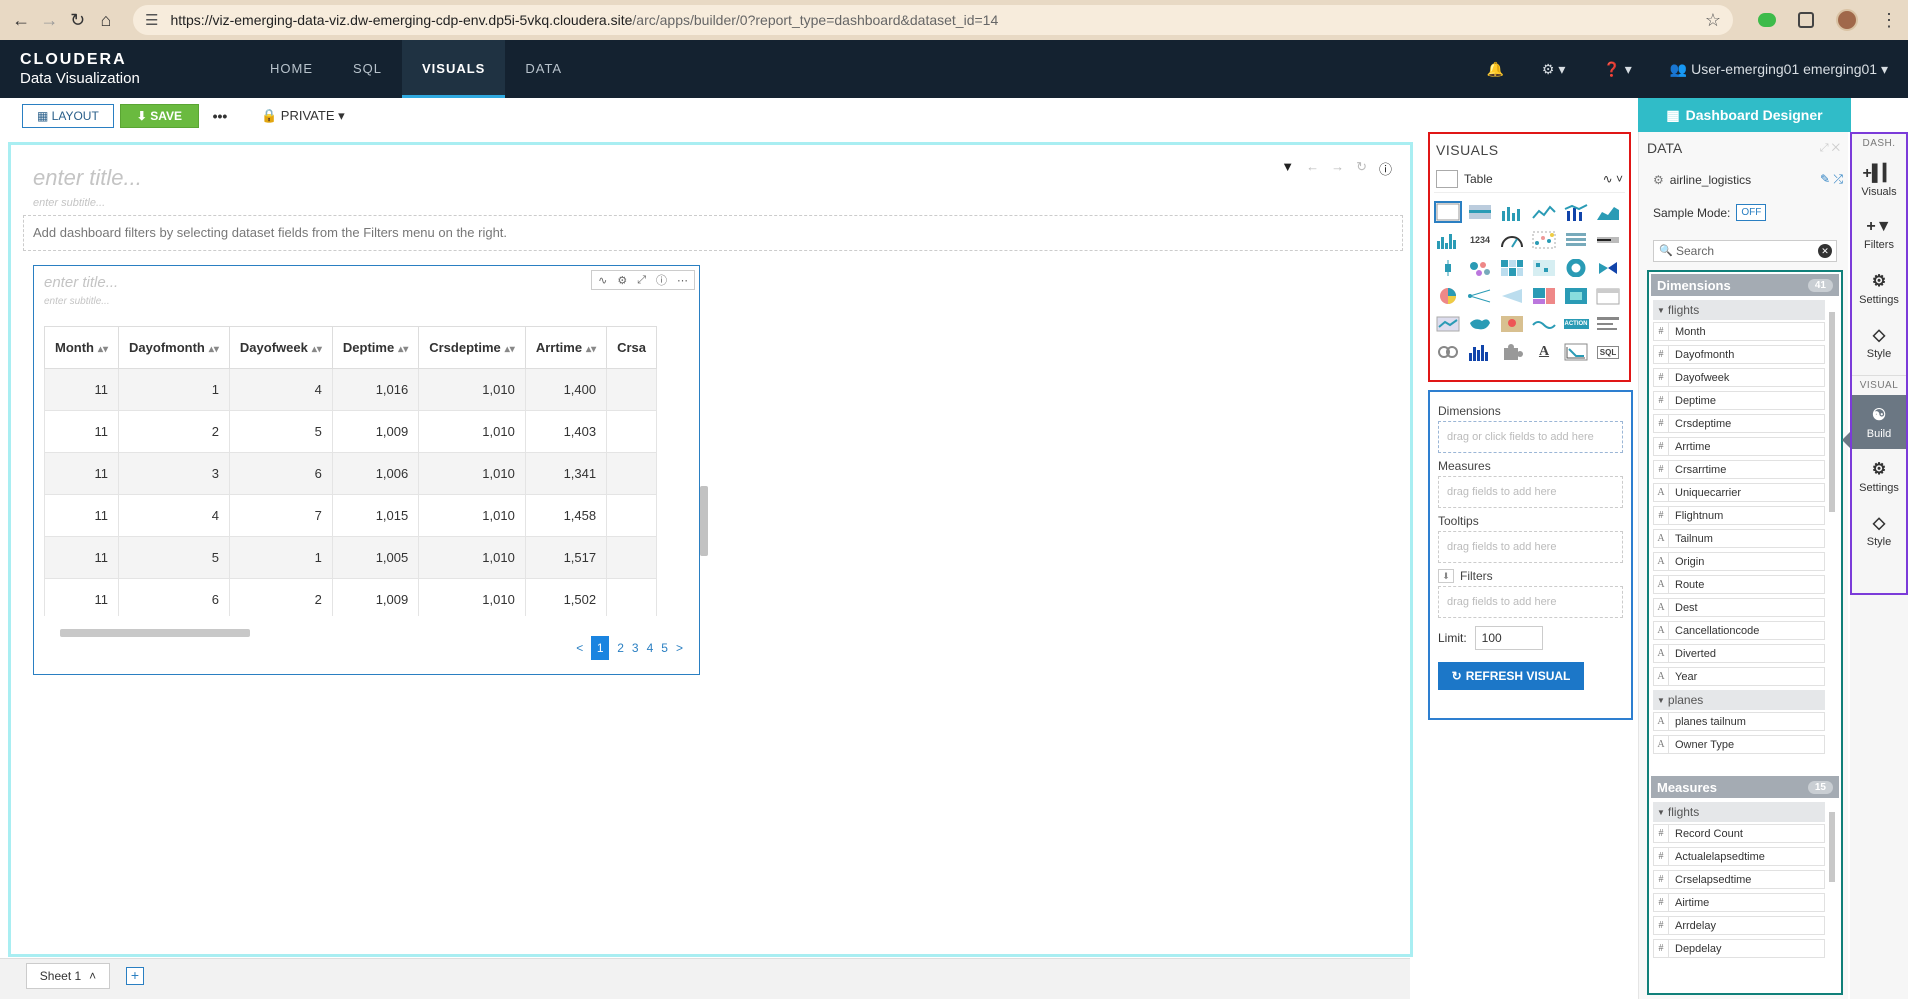 The height and width of the screenshot is (999, 1908). I want to click on edit-icon: ✎, so click(1825, 179).